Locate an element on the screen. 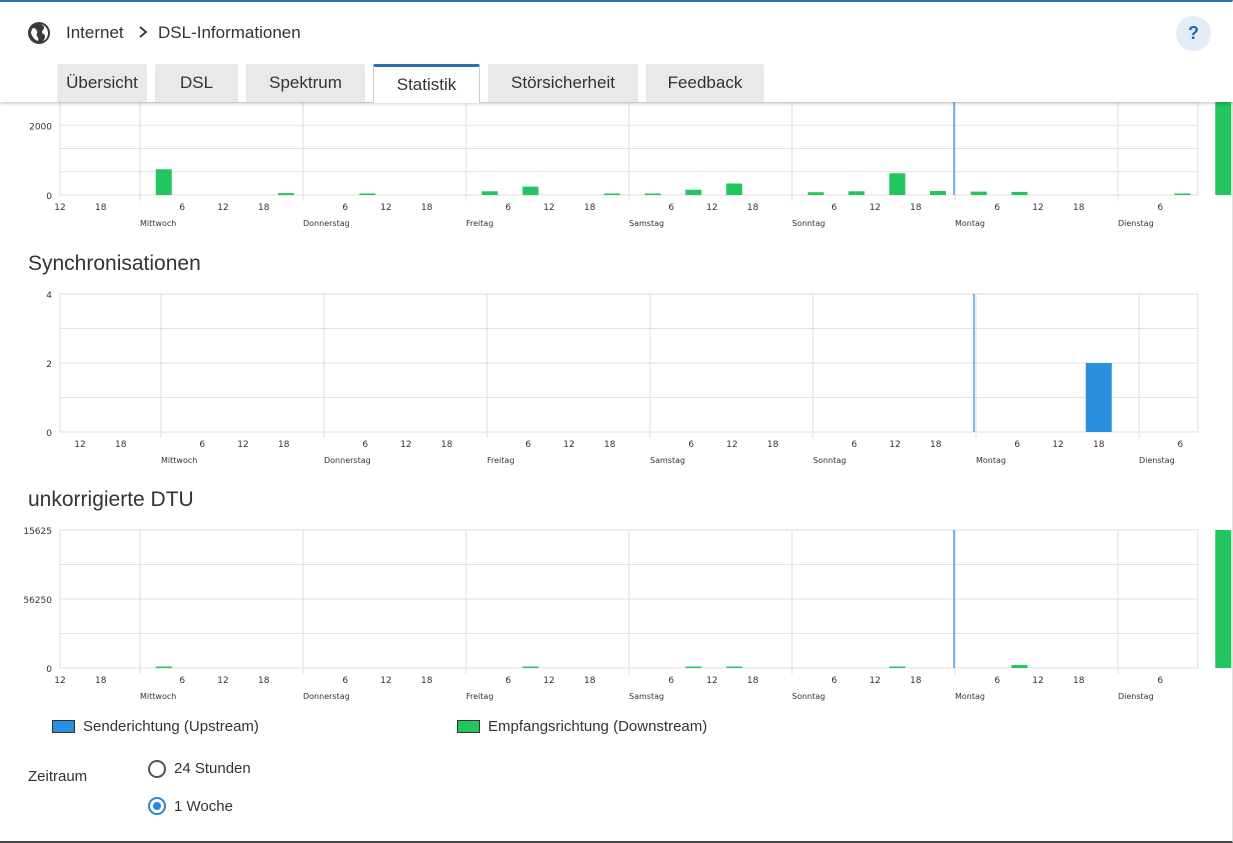 The height and width of the screenshot is (843, 1233). tab-uebersicht: Übersicht is located at coordinates (102, 83).